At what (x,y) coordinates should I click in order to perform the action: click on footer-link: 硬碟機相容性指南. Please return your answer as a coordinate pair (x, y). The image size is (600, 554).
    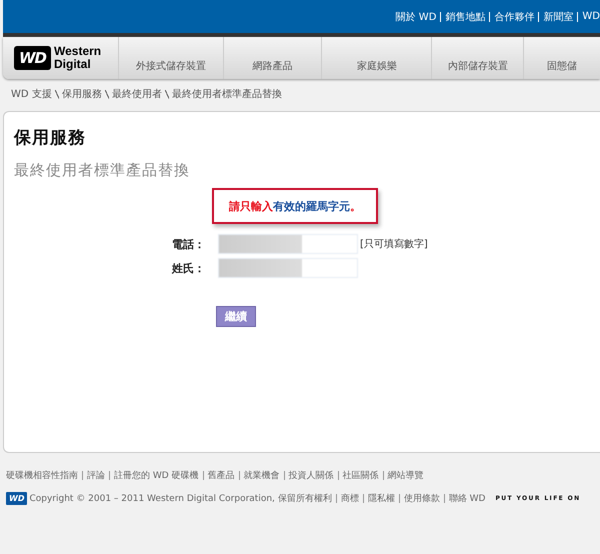
    Looking at the image, I should click on (42, 475).